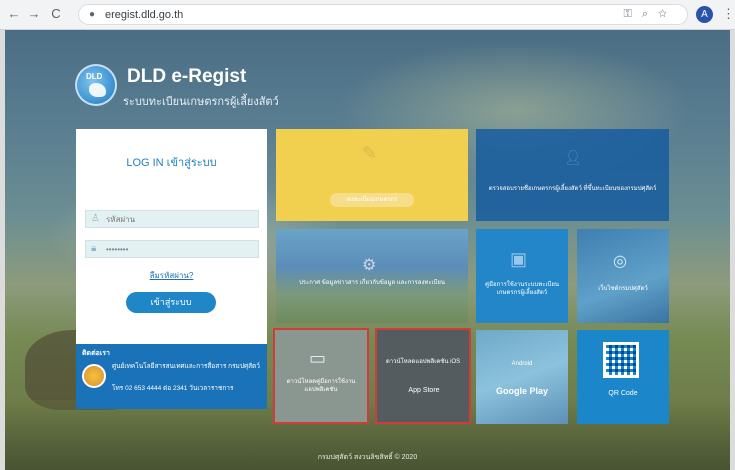 Image resolution: width=735 pixels, height=470 pixels. Describe the element at coordinates (321, 376) in the screenshot. I see `download-manual-tile: ▭ ดาวน์โหลดคู่มือการใช้งาน แอปพลิเคชัน` at that location.